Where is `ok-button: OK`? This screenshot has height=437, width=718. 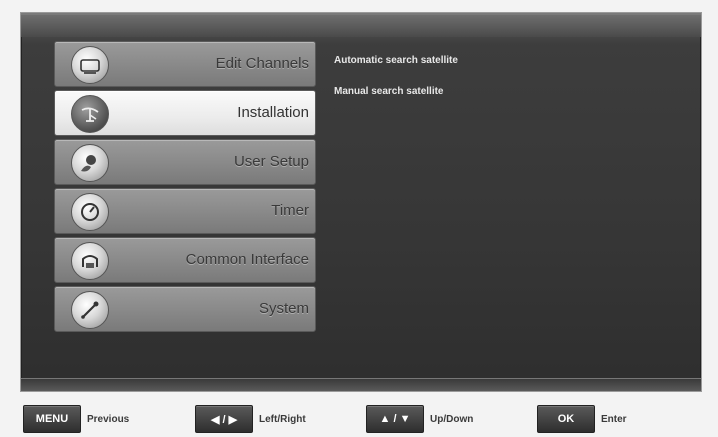
ok-button: OK is located at coordinates (566, 419).